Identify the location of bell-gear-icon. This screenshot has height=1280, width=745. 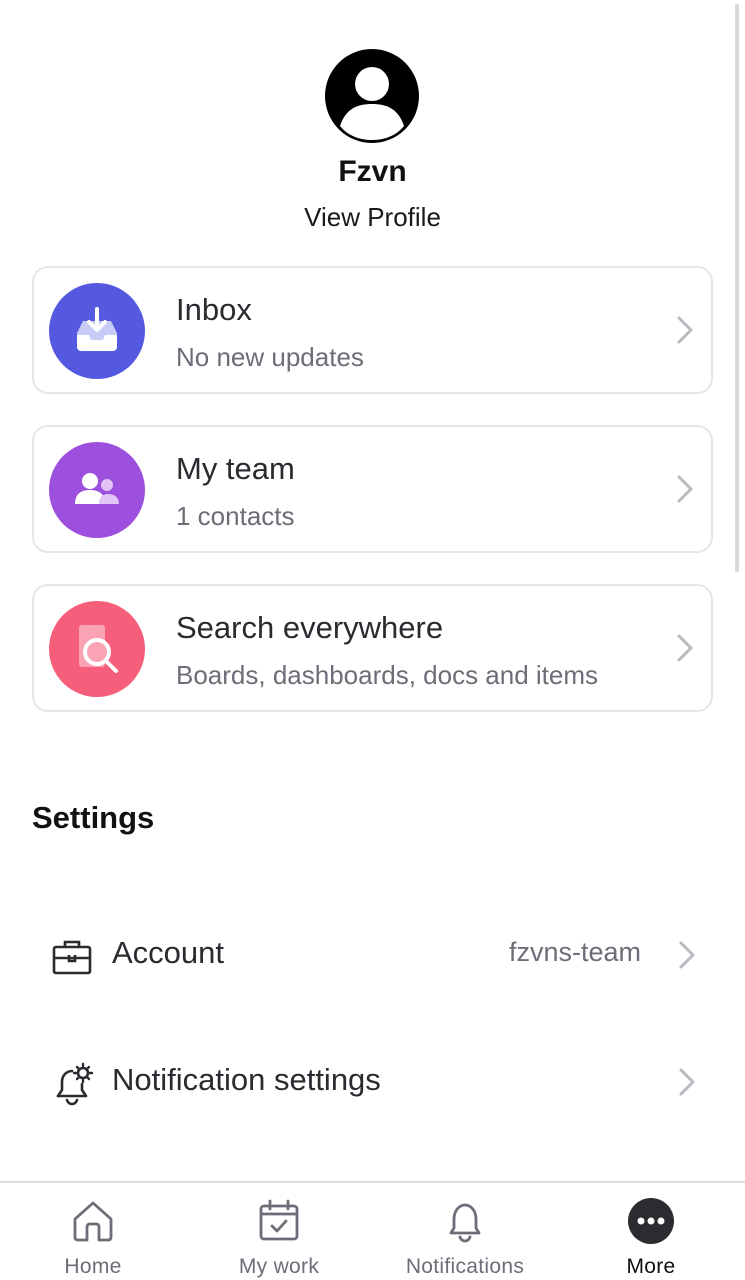
(75, 1084).